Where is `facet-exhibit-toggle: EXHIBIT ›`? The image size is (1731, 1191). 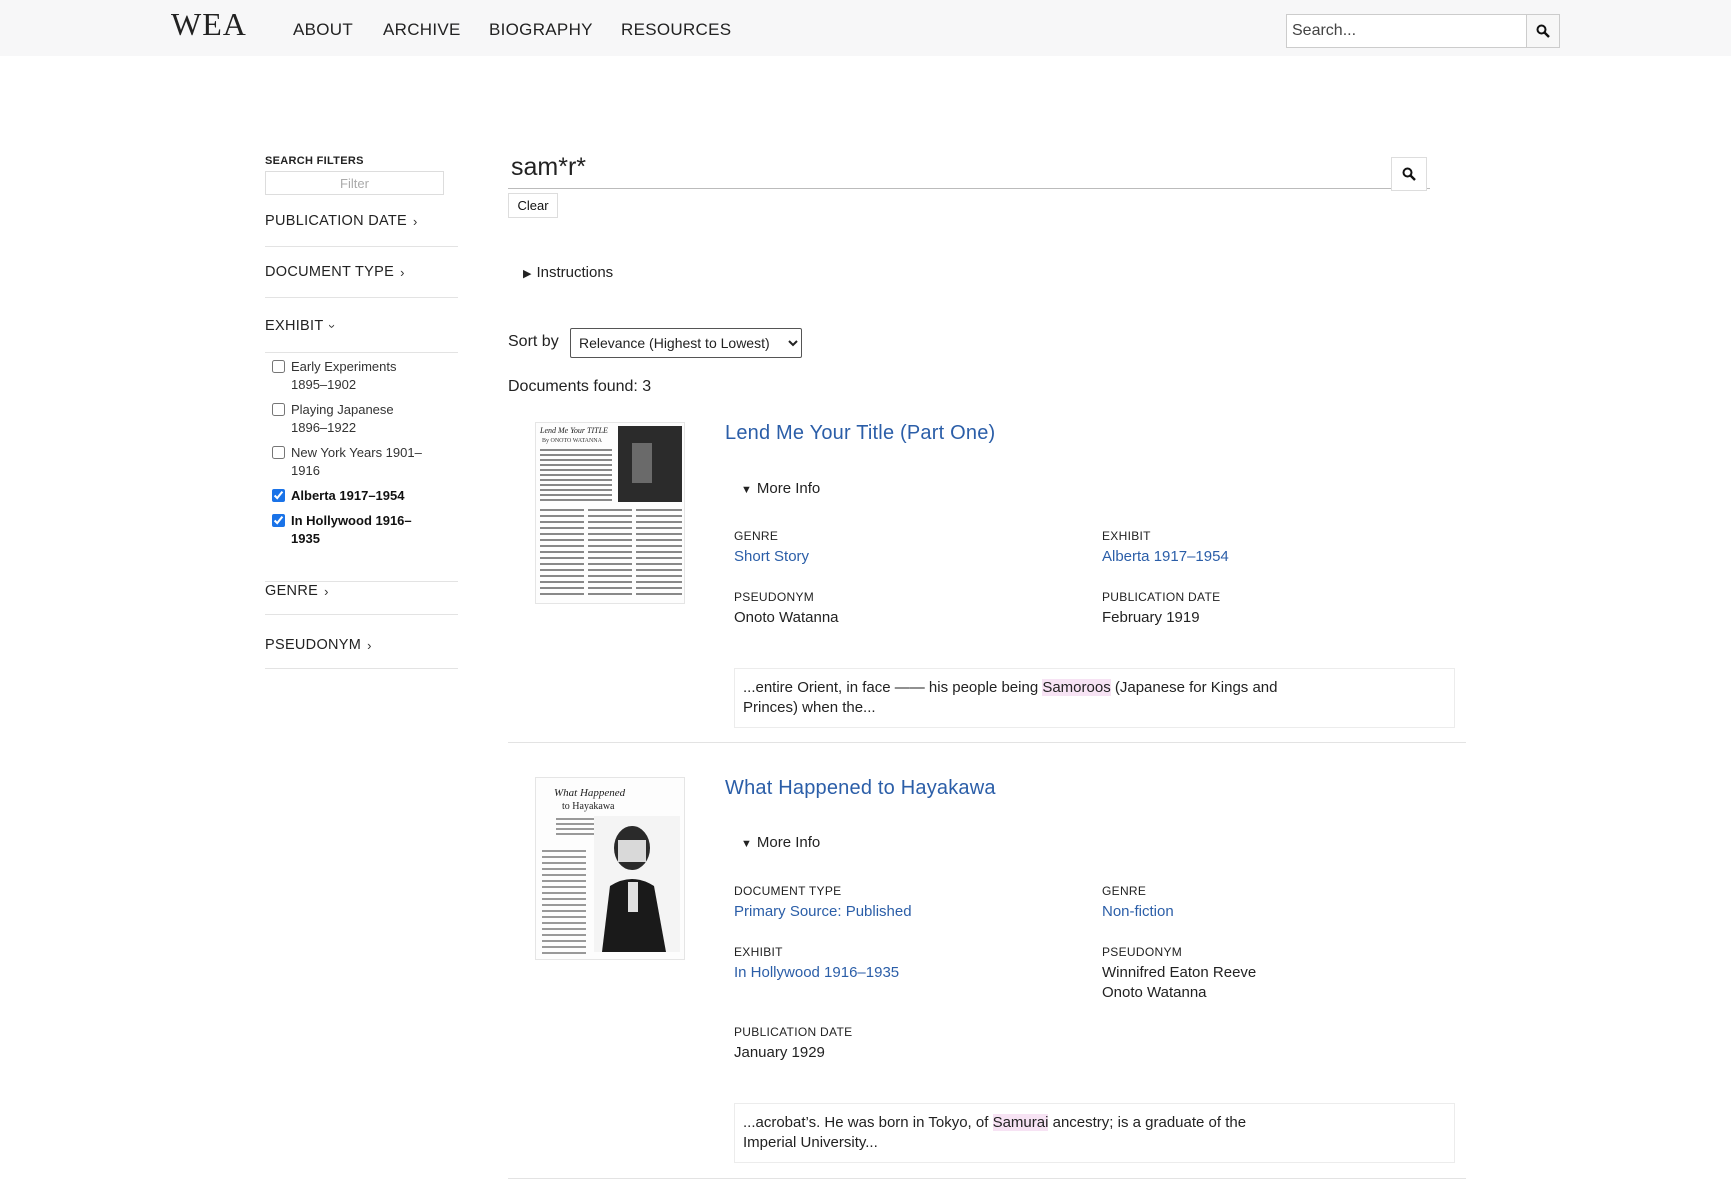
facet-exhibit-toggle: EXHIBIT › is located at coordinates (302, 326).